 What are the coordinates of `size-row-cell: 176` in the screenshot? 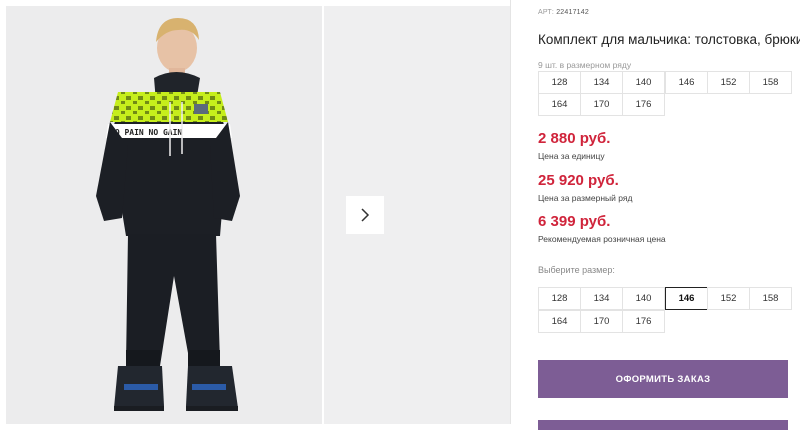 It's located at (643, 104).